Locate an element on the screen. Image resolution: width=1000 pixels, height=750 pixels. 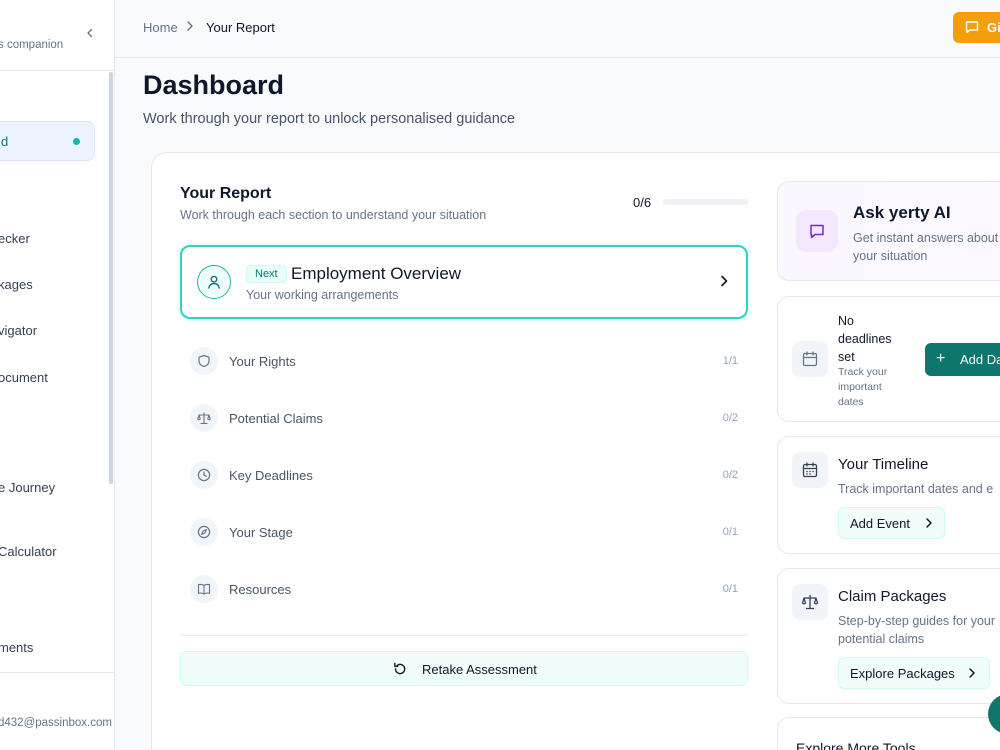
collapse-sidebar-button is located at coordinates (90, 33).